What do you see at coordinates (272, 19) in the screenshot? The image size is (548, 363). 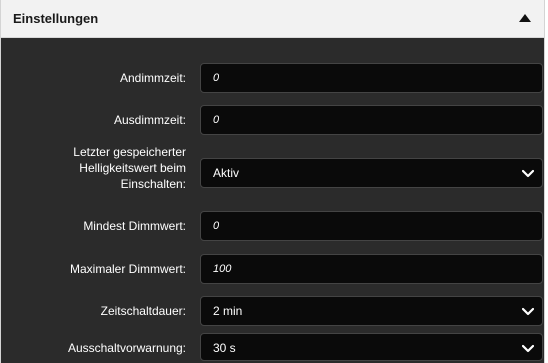 I see `panel-header: Einstellungen` at bounding box center [272, 19].